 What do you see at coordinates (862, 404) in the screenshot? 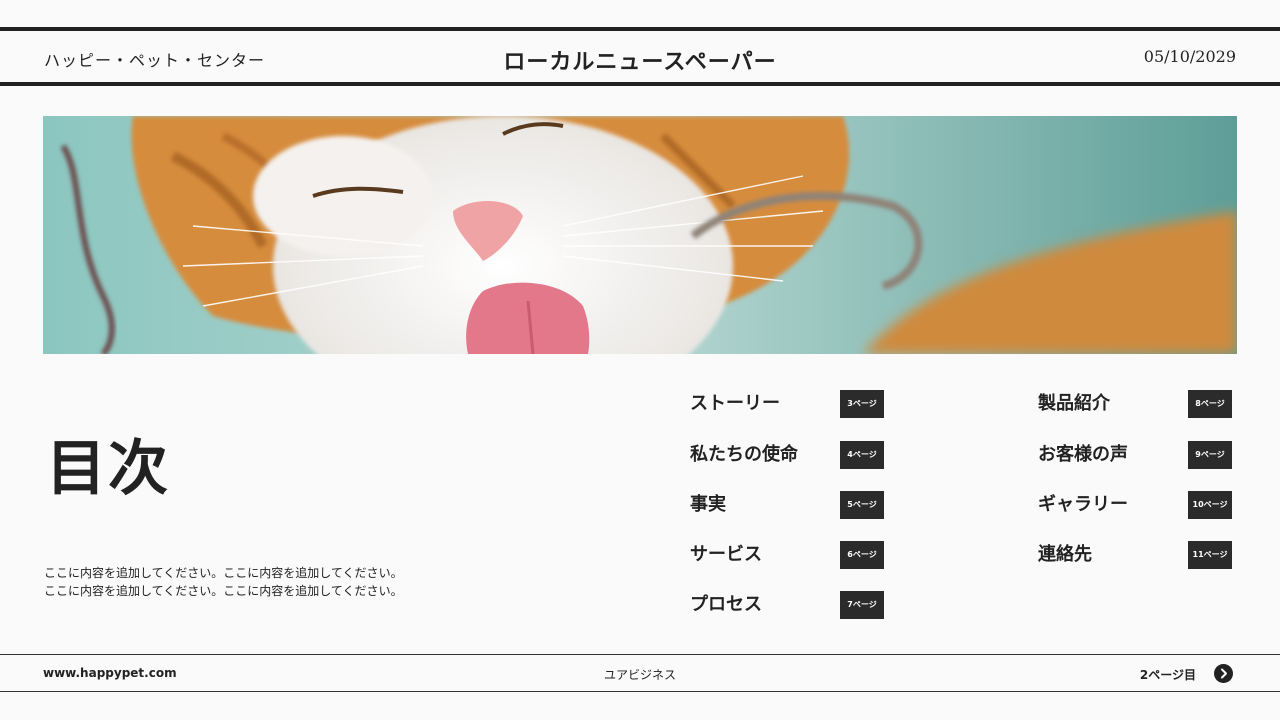
I see `page-badge: 3ページ` at bounding box center [862, 404].